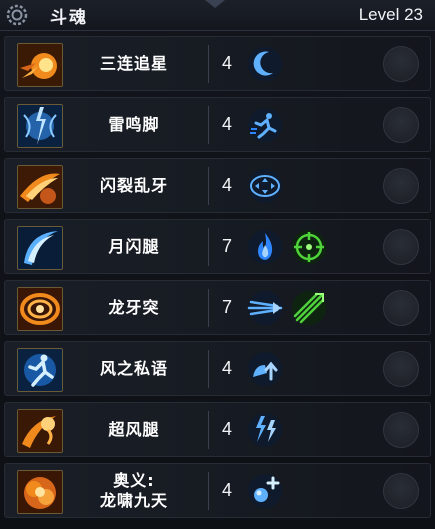 The width and height of the screenshot is (435, 529). What do you see at coordinates (390, 14) in the screenshot?
I see `level-label: Level 23` at bounding box center [390, 14].